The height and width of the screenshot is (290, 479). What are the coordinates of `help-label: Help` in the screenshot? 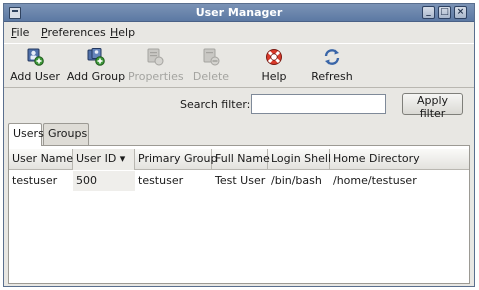 It's located at (274, 76).